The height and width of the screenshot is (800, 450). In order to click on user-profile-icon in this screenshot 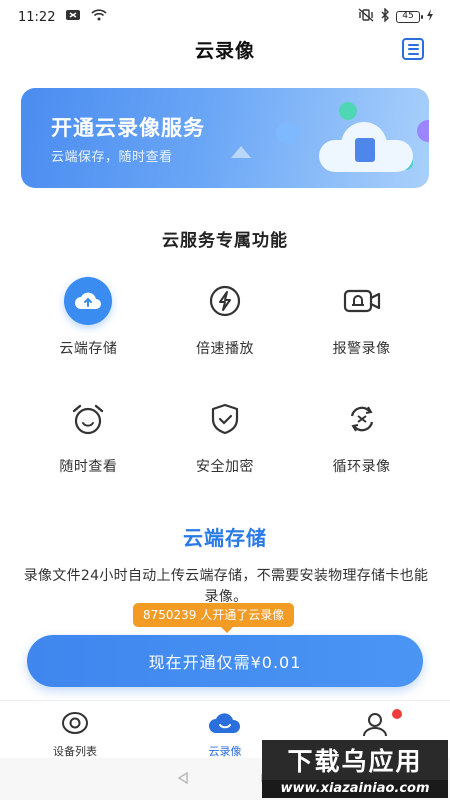, I will do `click(375, 726)`.